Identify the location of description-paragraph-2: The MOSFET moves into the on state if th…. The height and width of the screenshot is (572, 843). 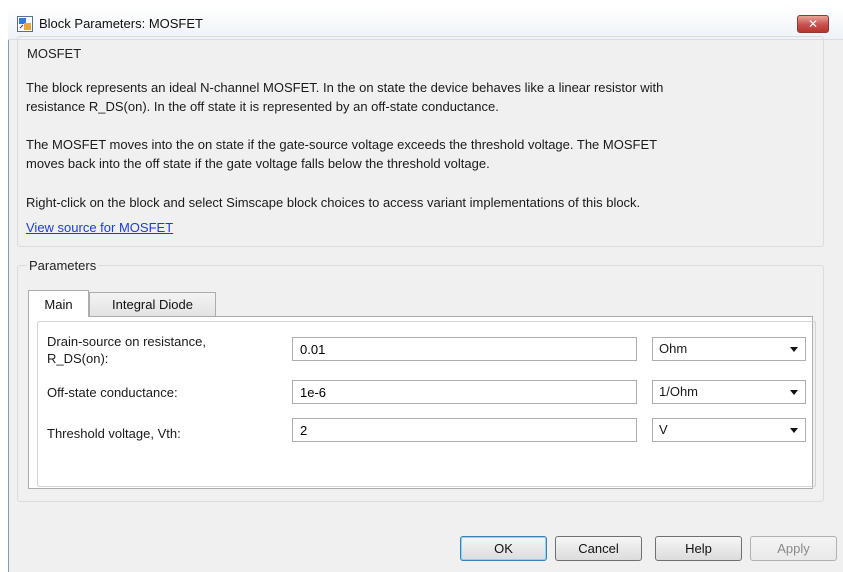
(421, 154).